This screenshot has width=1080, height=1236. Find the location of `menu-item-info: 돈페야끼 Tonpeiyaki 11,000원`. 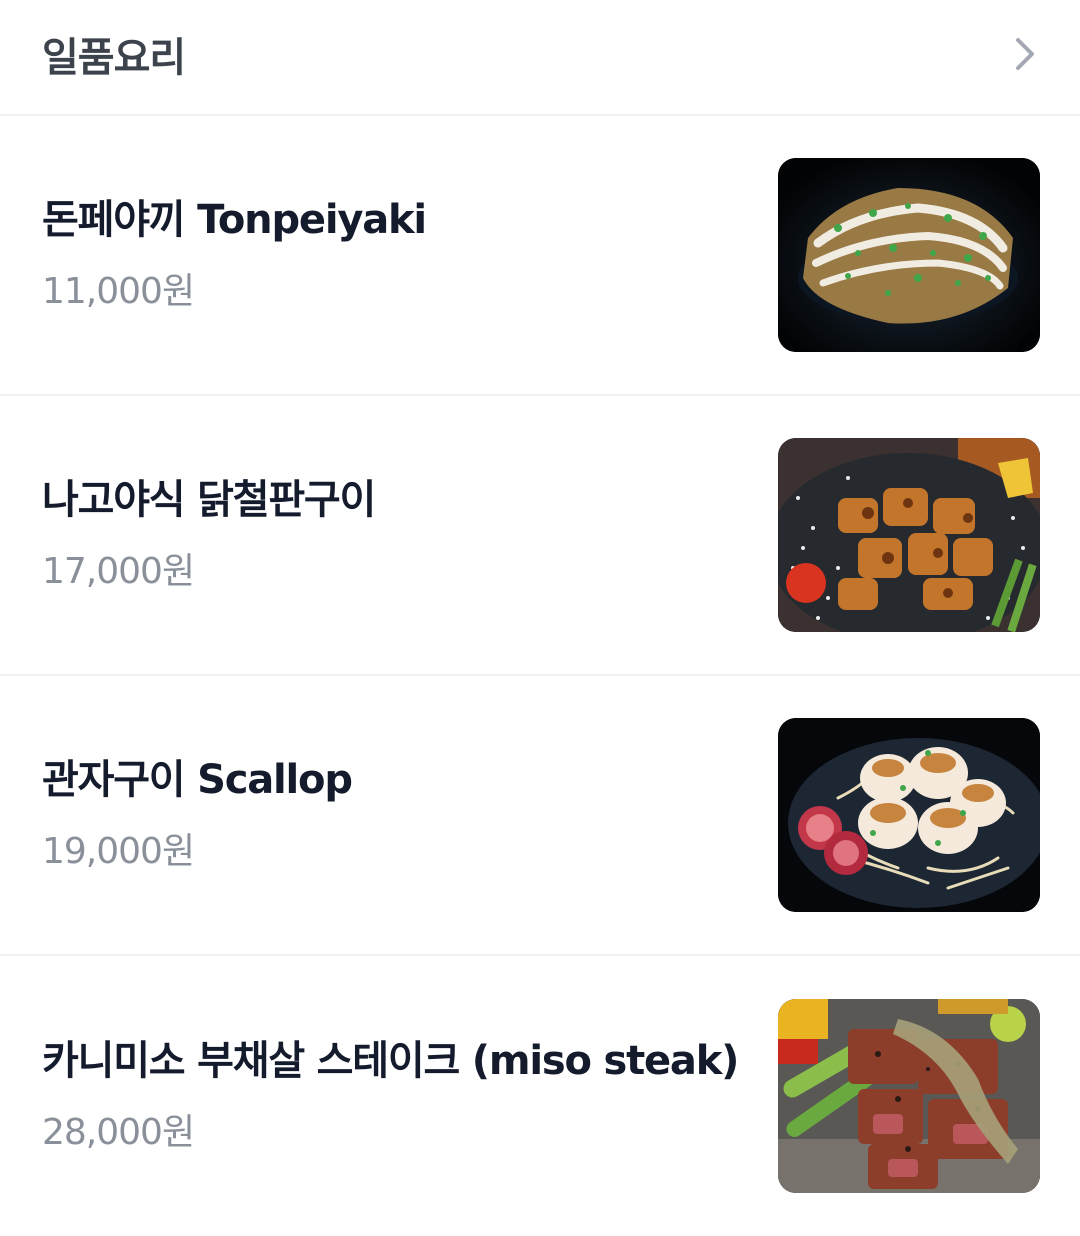

menu-item-info: 돈페야끼 Tonpeiyaki 11,000원 is located at coordinates (234, 255).